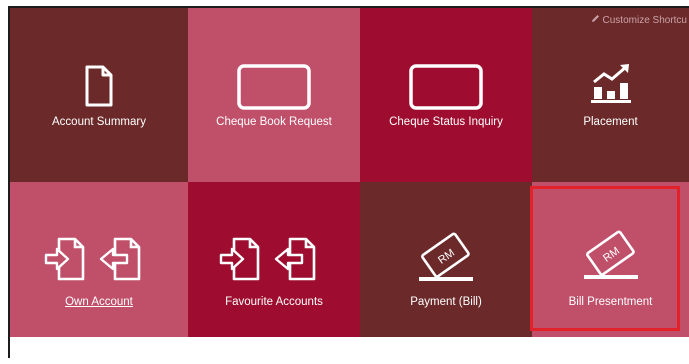  I want to click on pencil-icon, so click(595, 20).